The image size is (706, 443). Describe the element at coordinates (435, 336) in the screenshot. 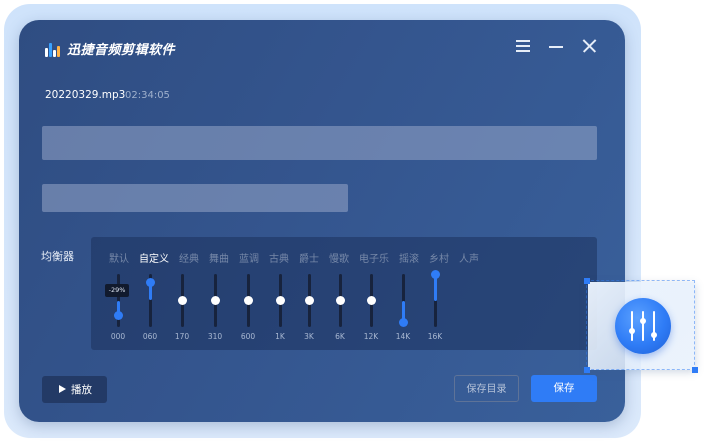

I see `band-frequency-label: 16K` at that location.